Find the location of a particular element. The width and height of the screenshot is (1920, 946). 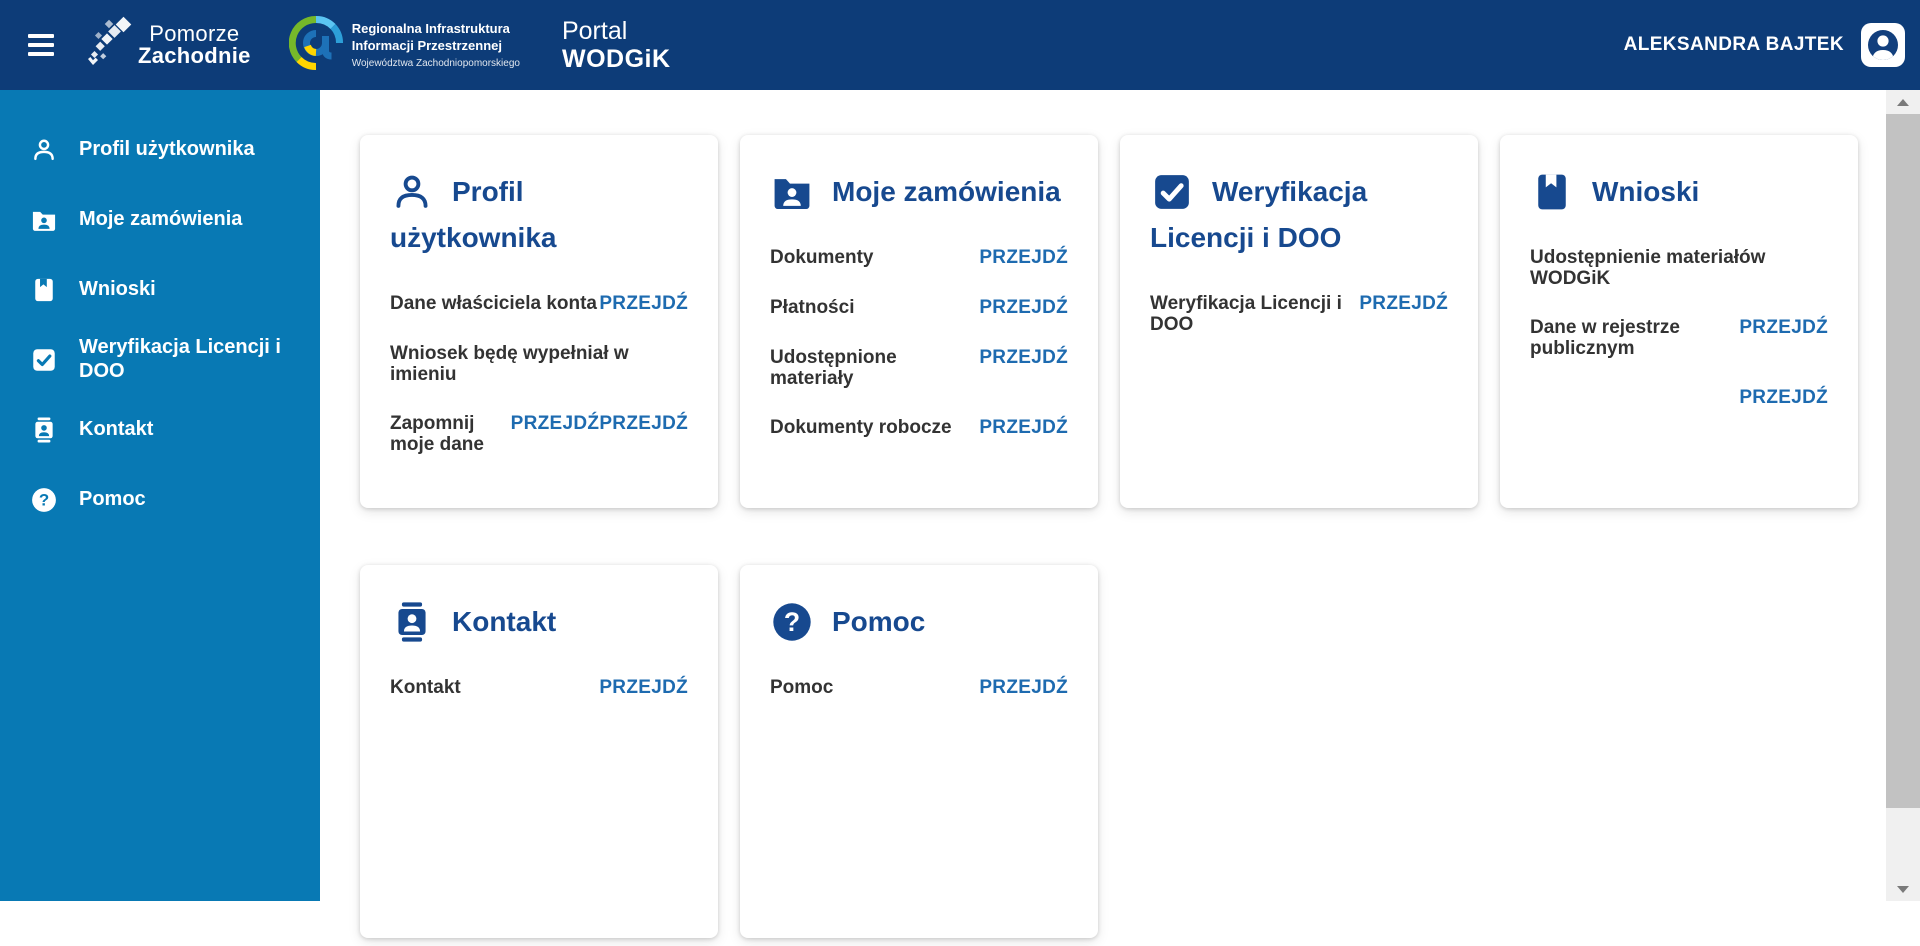

card-title-row: Moje zamówienia is located at coordinates (919, 192).